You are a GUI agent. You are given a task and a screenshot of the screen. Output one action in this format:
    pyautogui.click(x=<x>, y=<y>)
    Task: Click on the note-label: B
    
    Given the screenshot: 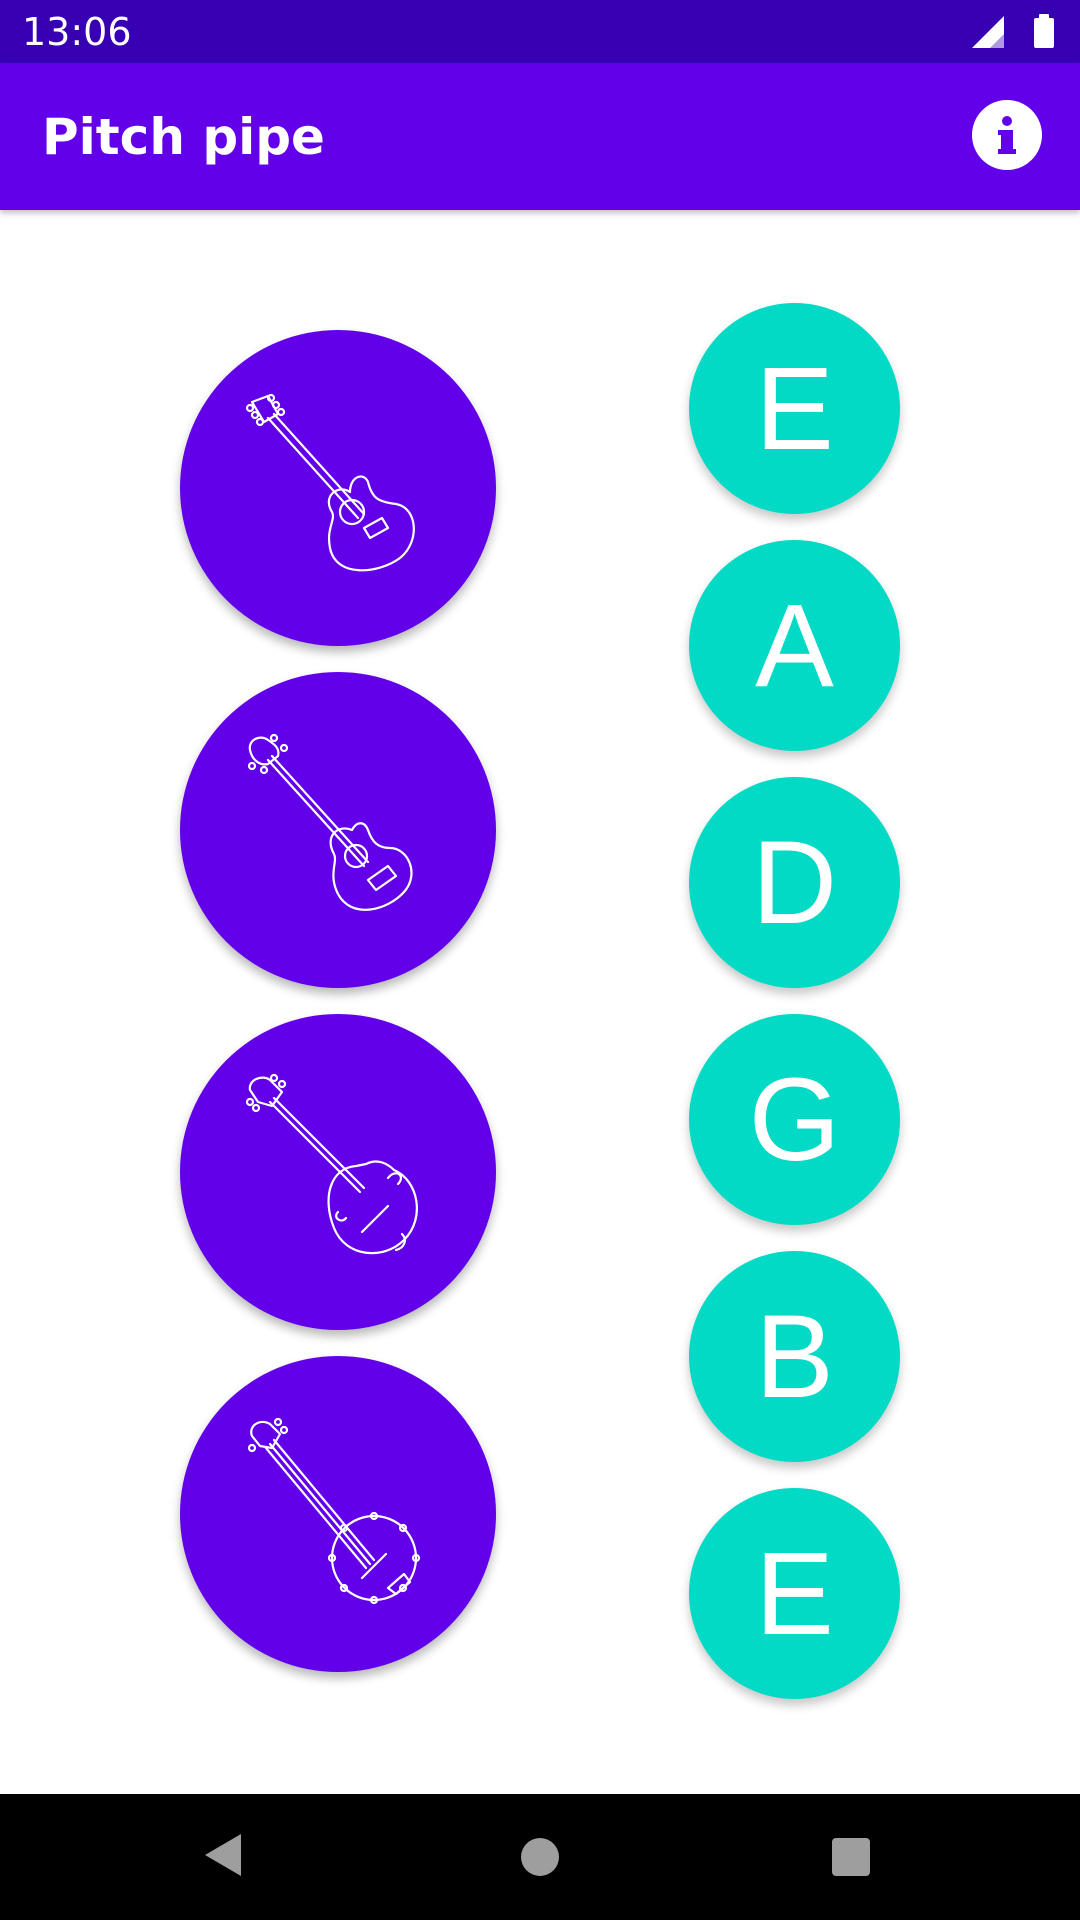 What is the action you would take?
    pyautogui.click(x=794, y=1356)
    